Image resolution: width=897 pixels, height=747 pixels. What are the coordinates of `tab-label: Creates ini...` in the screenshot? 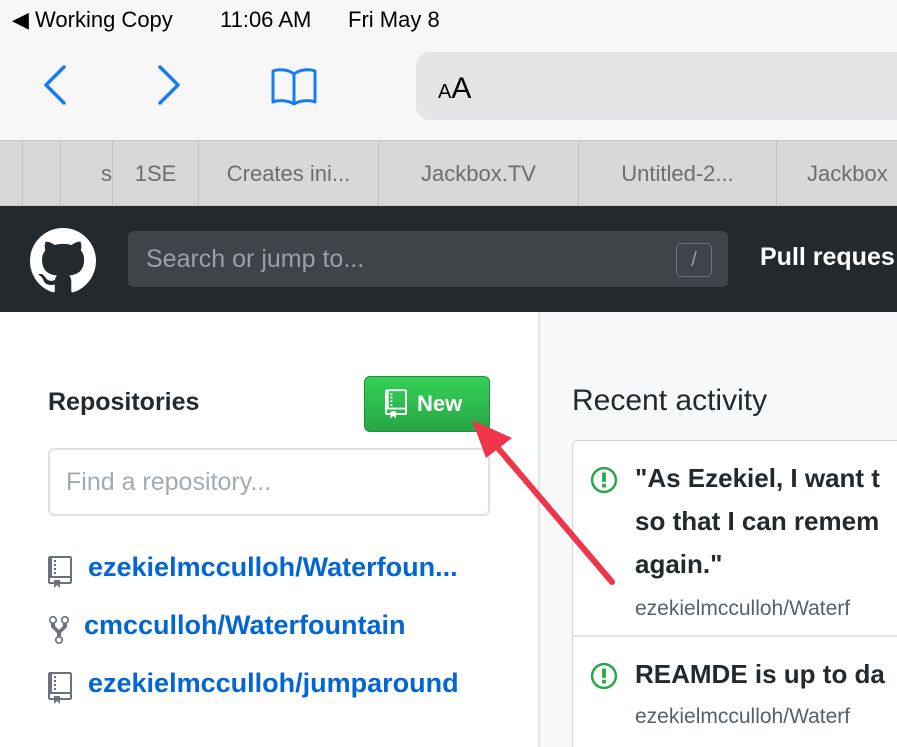 It's located at (288, 173).